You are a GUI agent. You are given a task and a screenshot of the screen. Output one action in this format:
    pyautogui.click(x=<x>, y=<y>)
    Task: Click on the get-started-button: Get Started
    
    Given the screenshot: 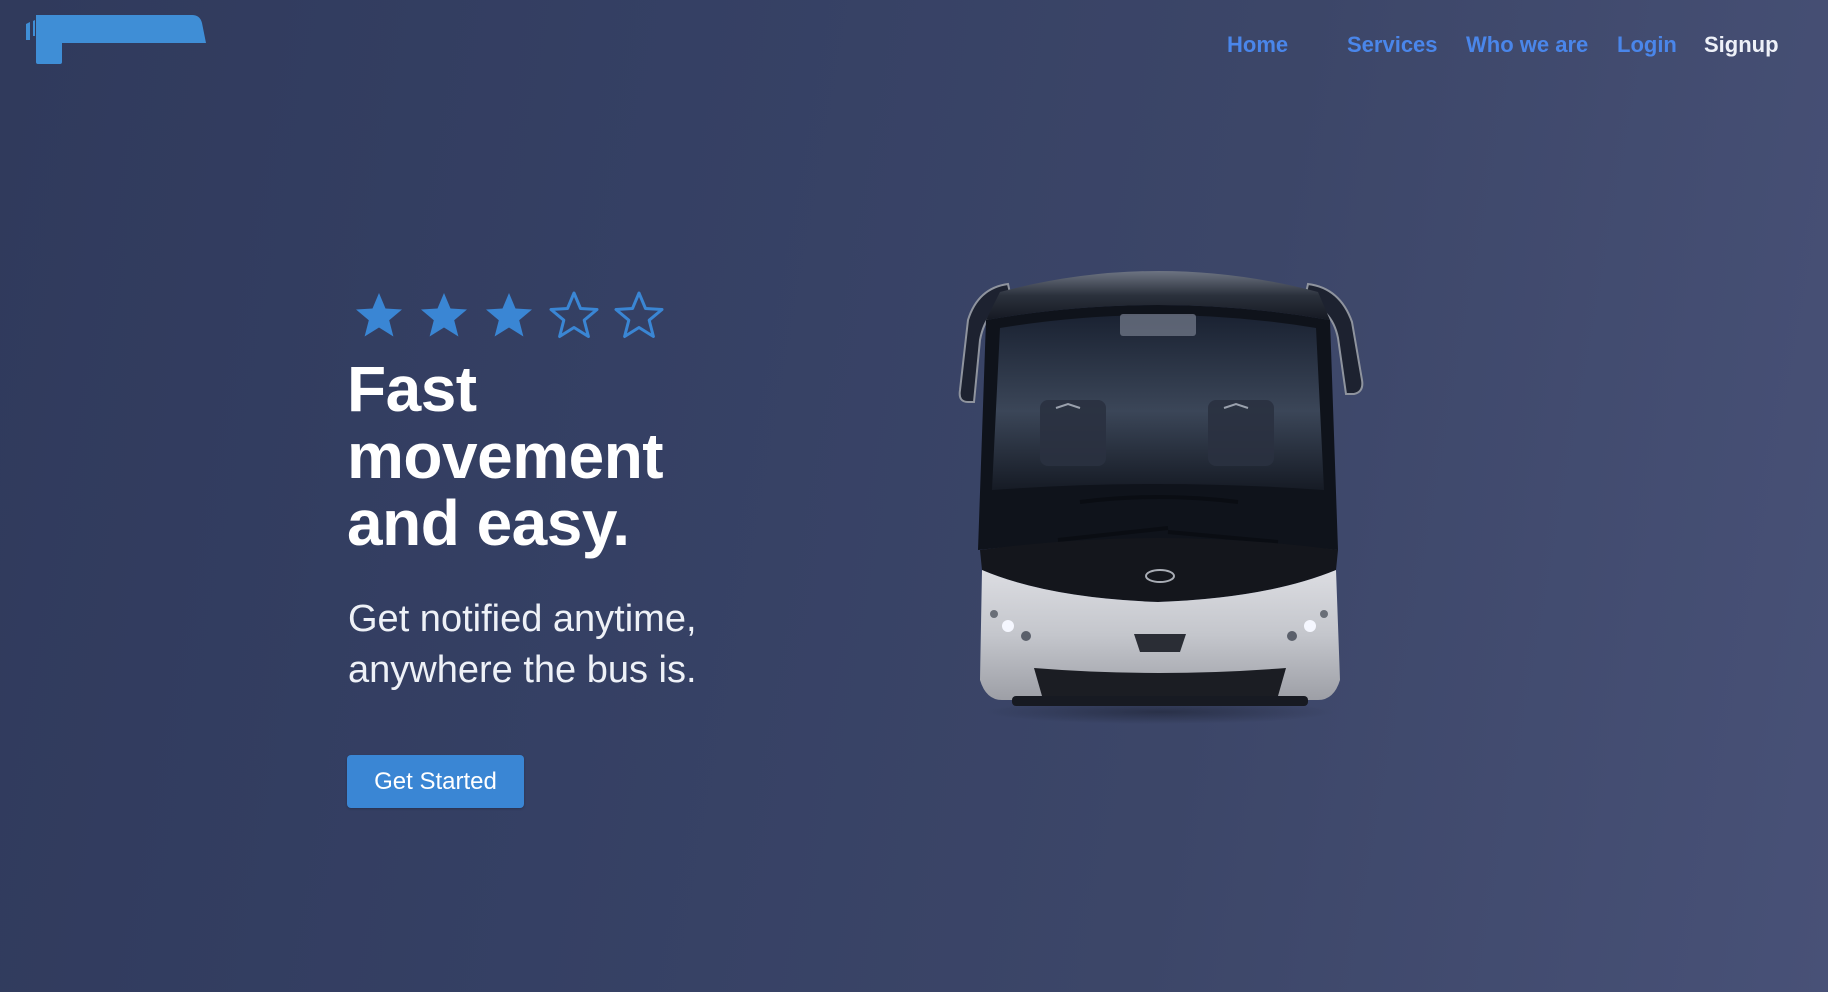 What is the action you would take?
    pyautogui.click(x=435, y=781)
    